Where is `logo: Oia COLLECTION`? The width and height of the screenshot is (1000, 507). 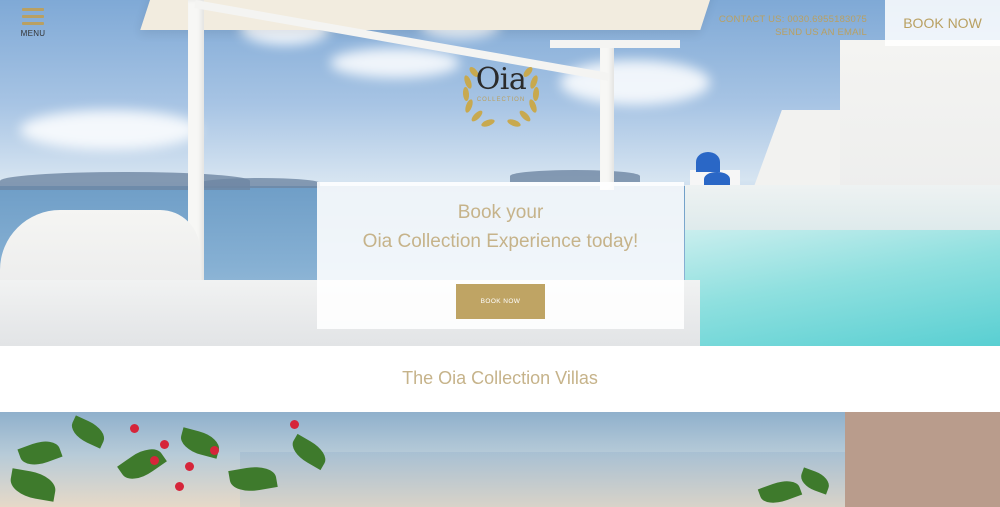
logo: Oia COLLECTION is located at coordinates (501, 91).